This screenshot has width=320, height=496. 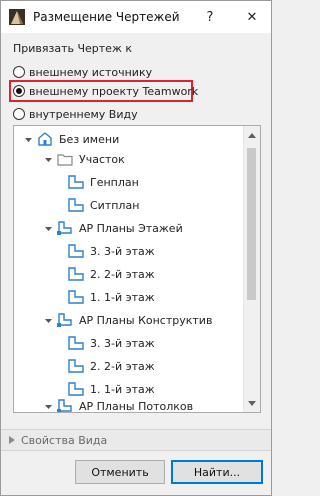 I want to click on radio-label: внутреннему Виду, so click(x=83, y=114).